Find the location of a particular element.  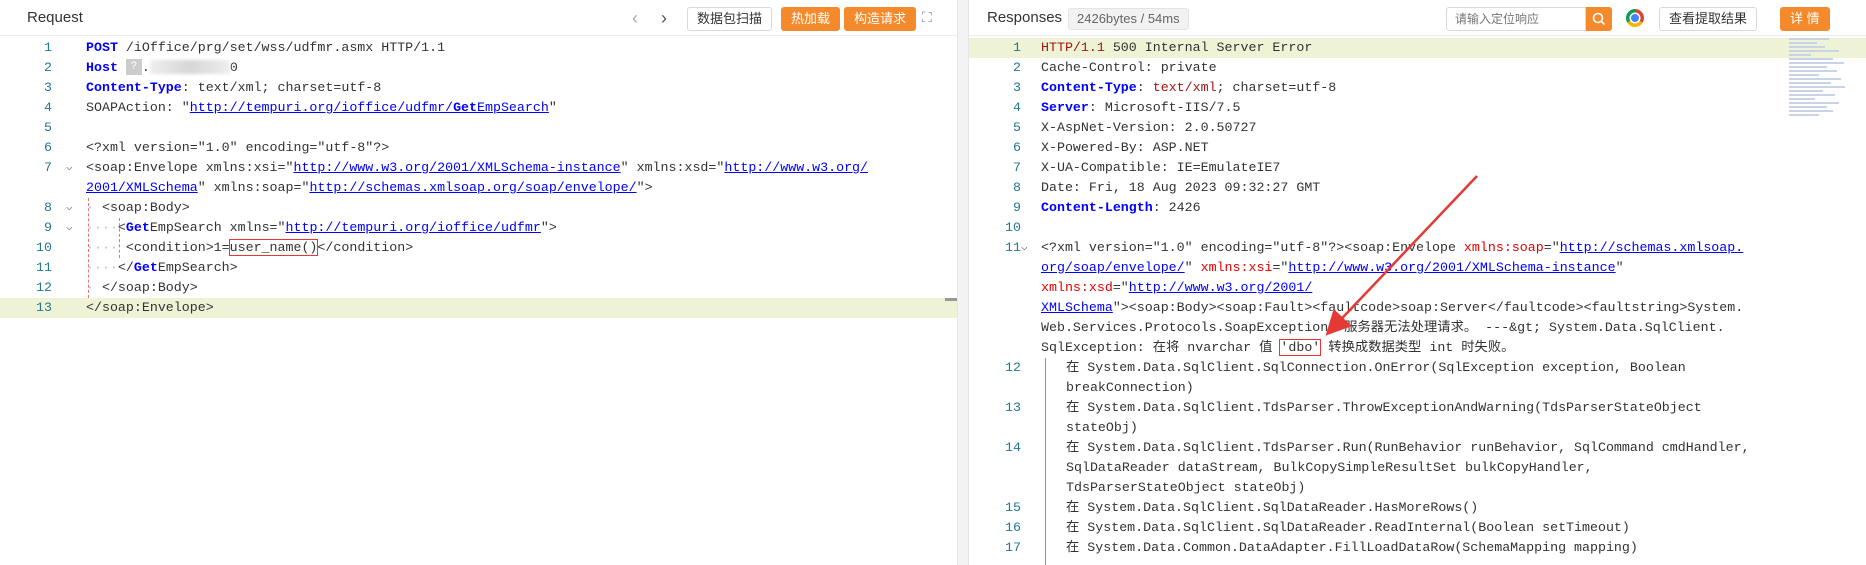

code-line: 6 <?xml version="1.0" encoding="utf-8"?> is located at coordinates (478, 148).